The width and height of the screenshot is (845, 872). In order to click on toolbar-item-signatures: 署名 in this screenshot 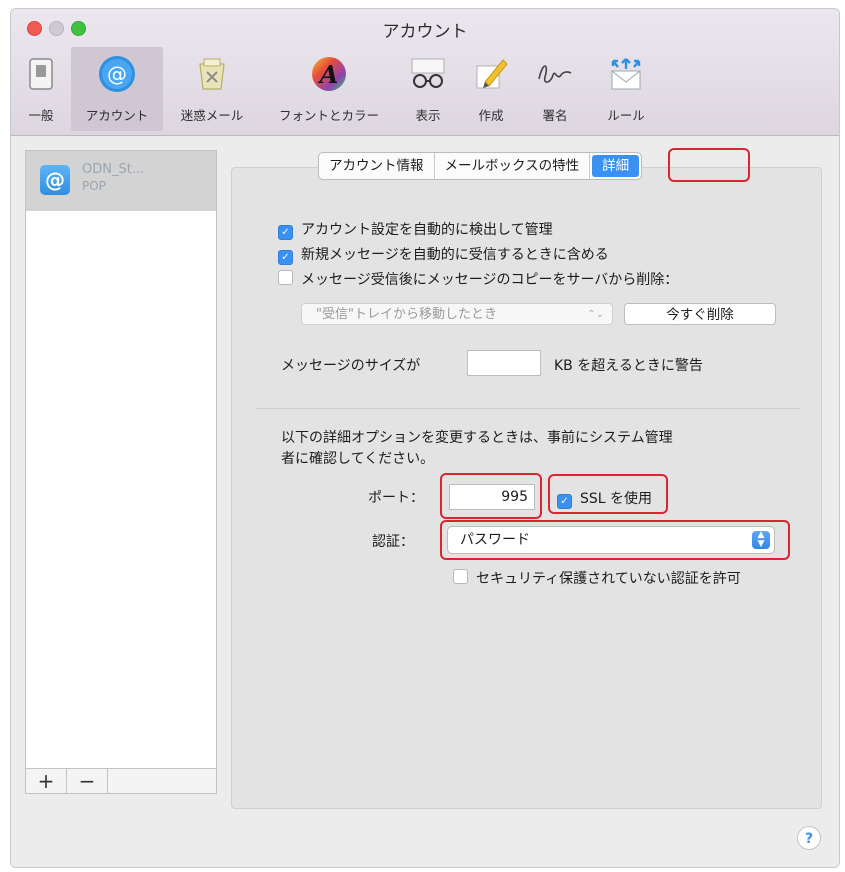, I will do `click(555, 89)`.